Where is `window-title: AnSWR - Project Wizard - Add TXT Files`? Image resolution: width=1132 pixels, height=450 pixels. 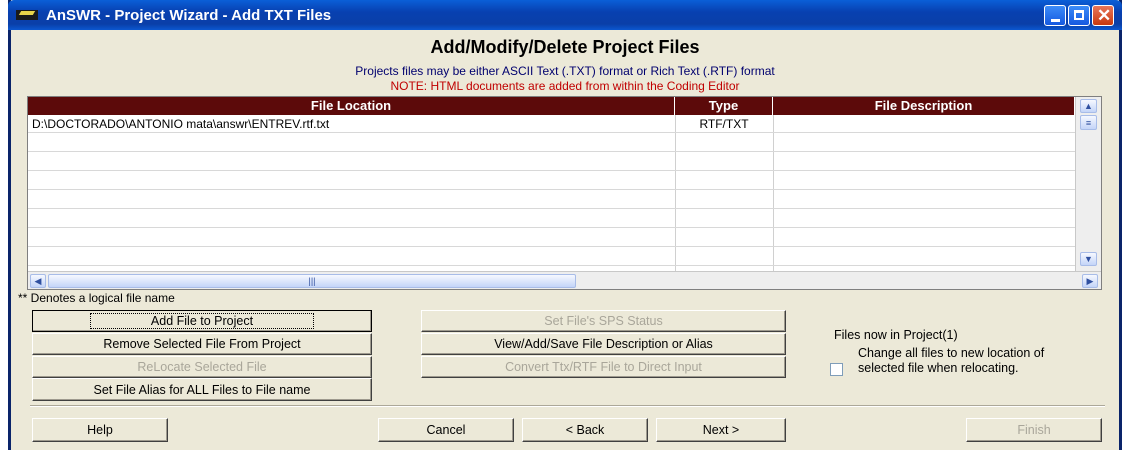 window-title: AnSWR - Project Wizard - Add TXT Files is located at coordinates (189, 15).